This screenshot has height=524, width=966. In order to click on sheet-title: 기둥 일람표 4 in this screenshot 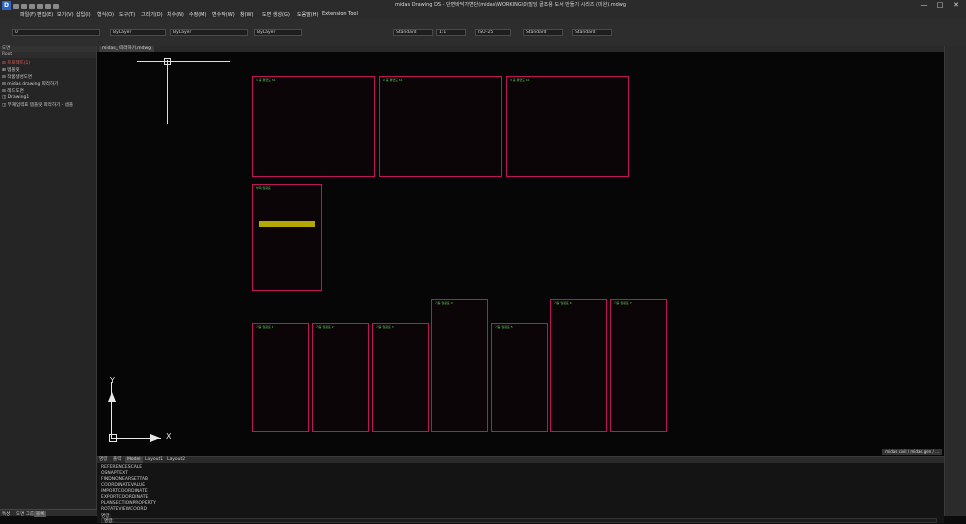, I will do `click(444, 303)`.